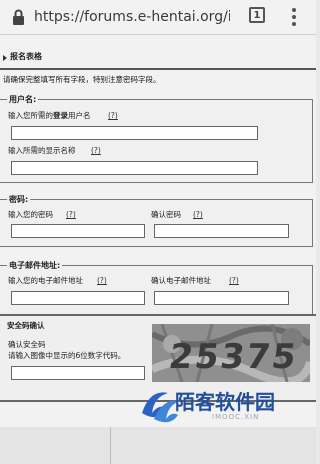 The width and height of the screenshot is (320, 464). Describe the element at coordinates (96, 150) in the screenshot. I see `display-name-help-link: (?)` at that location.